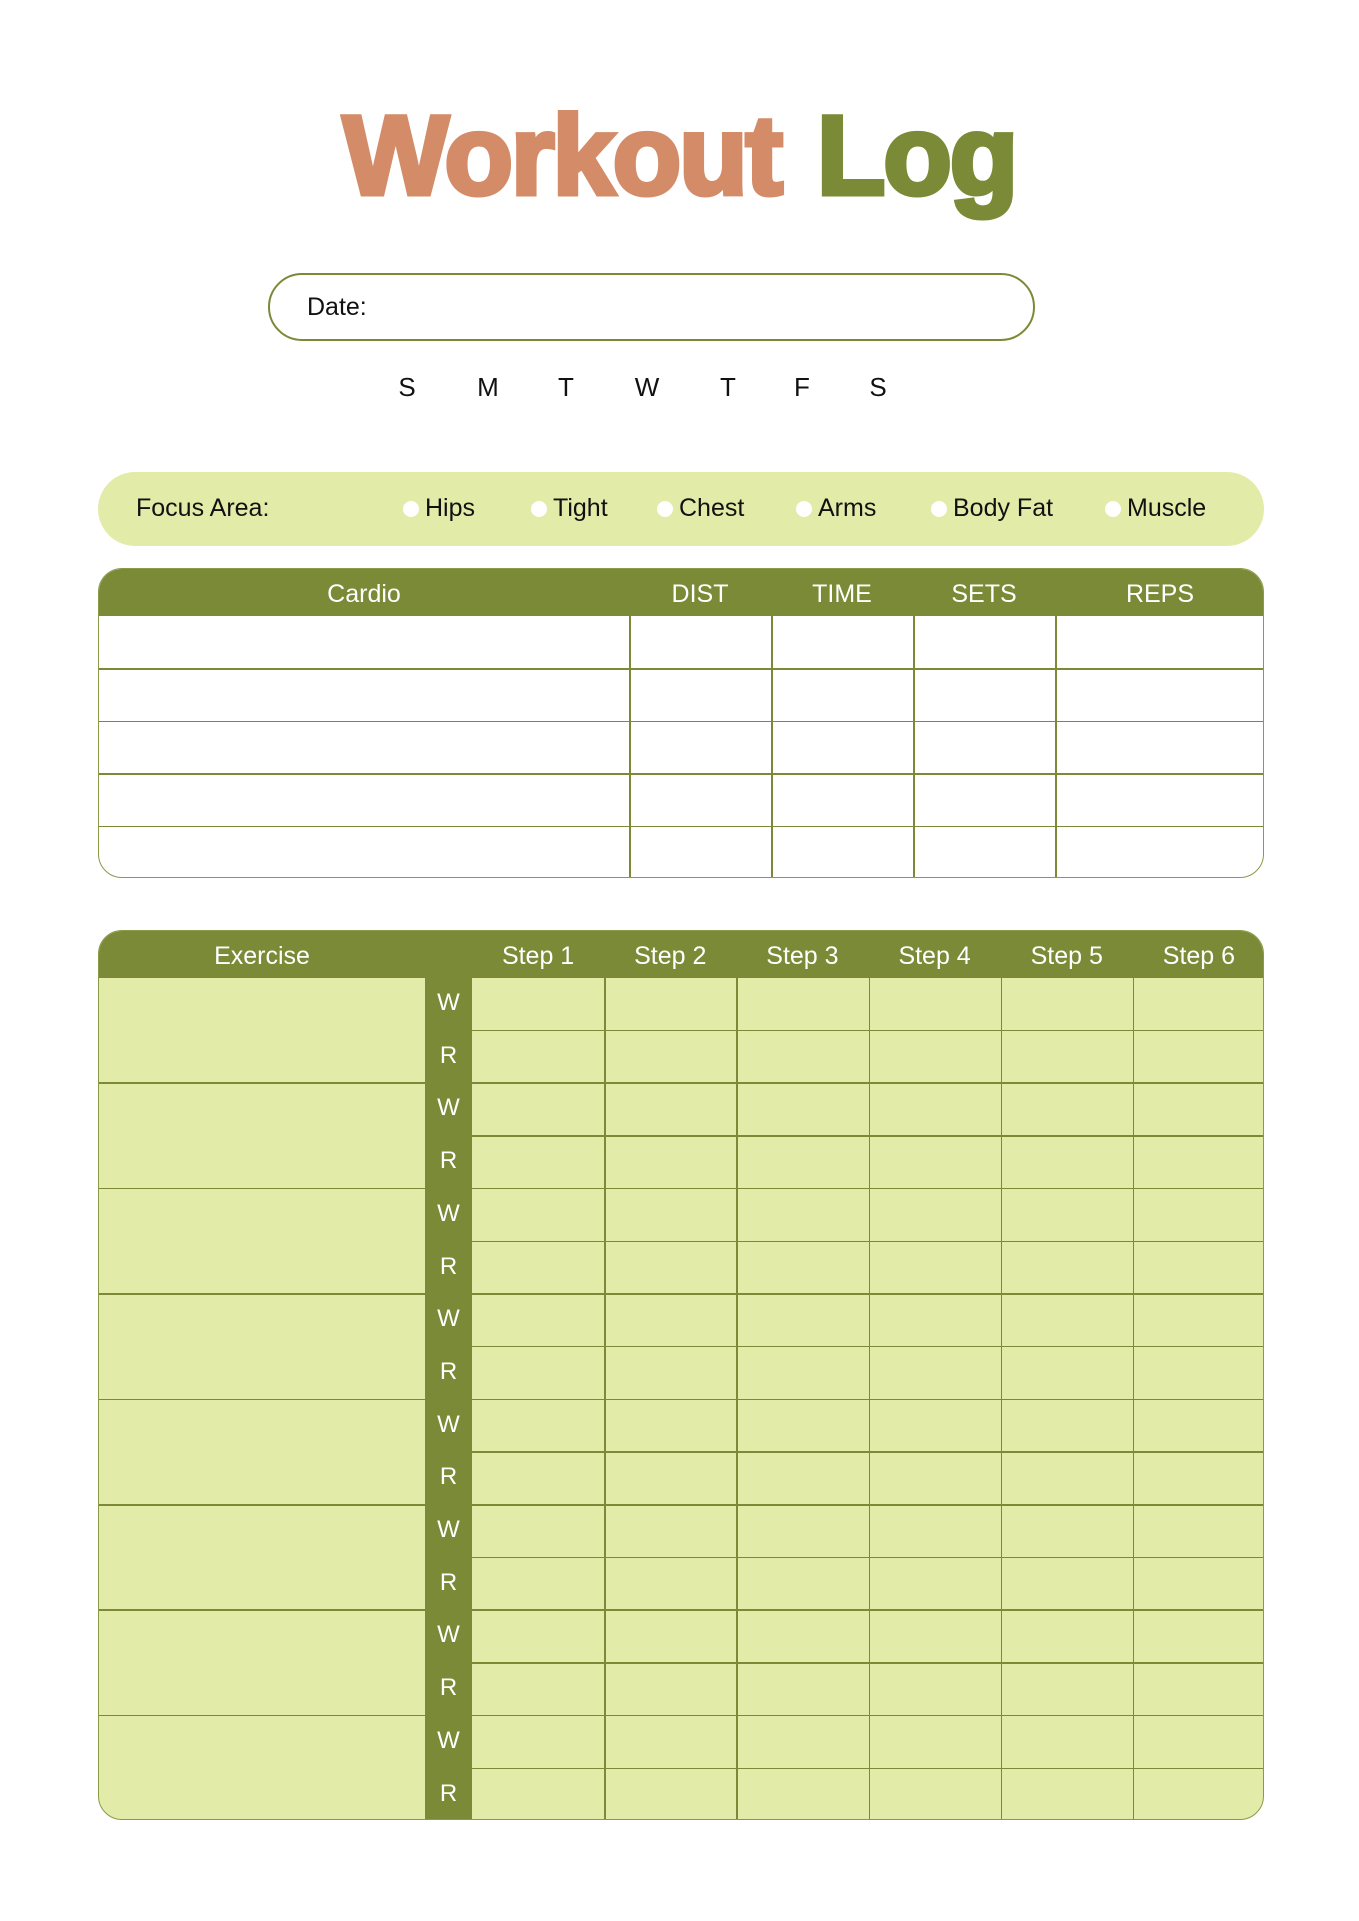  I want to click on focus-option: Hips, so click(439, 508).